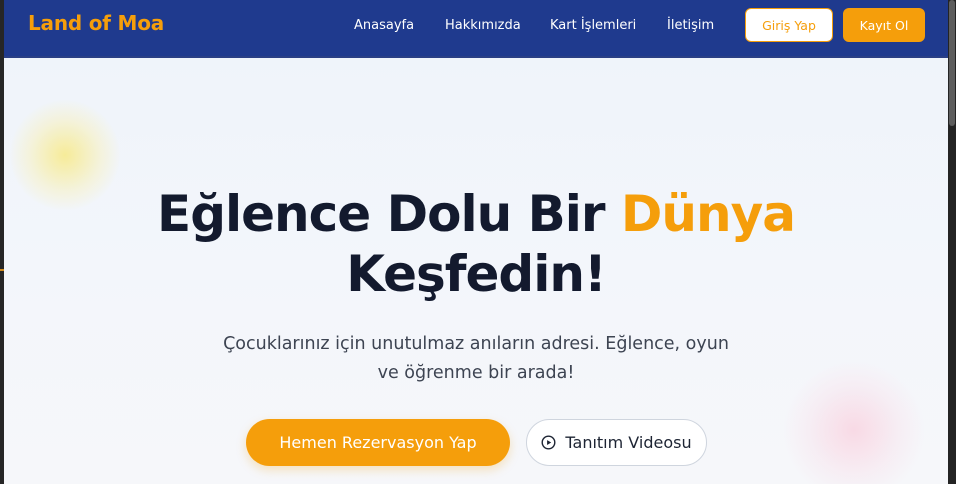 Image resolution: width=956 pixels, height=484 pixels. Describe the element at coordinates (854, 422) in the screenshot. I see `decorative-pink-blob` at that location.